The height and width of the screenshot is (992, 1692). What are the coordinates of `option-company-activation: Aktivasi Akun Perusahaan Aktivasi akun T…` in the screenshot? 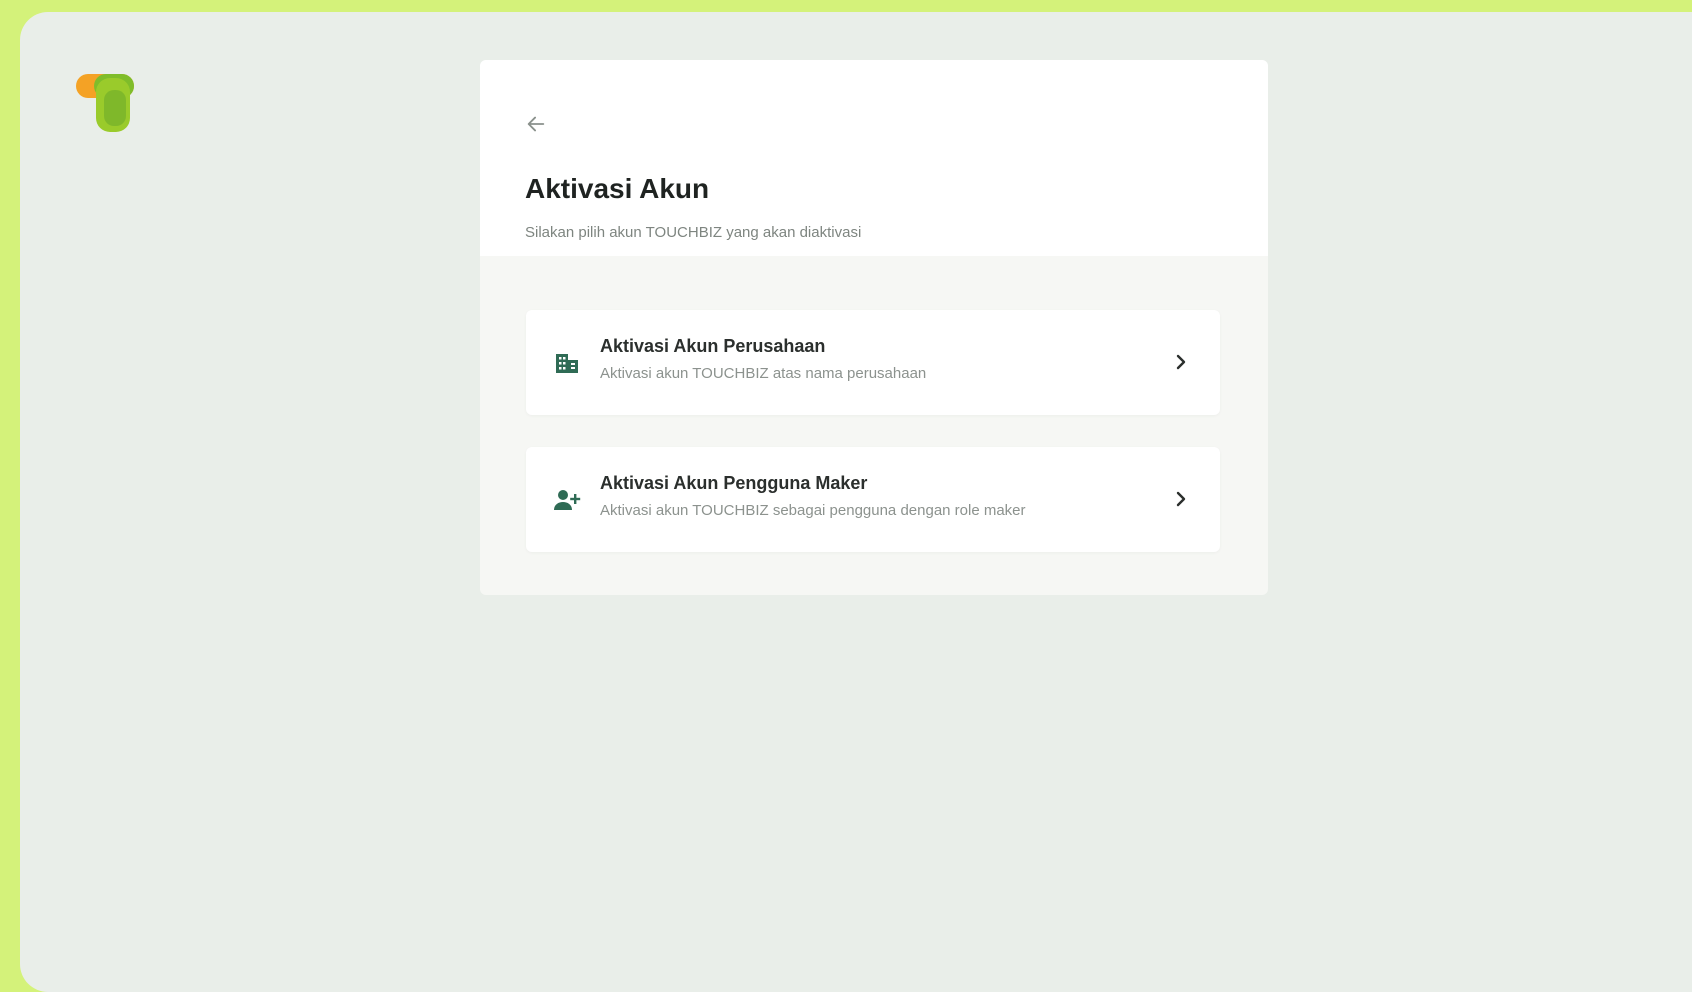 It's located at (873, 362).